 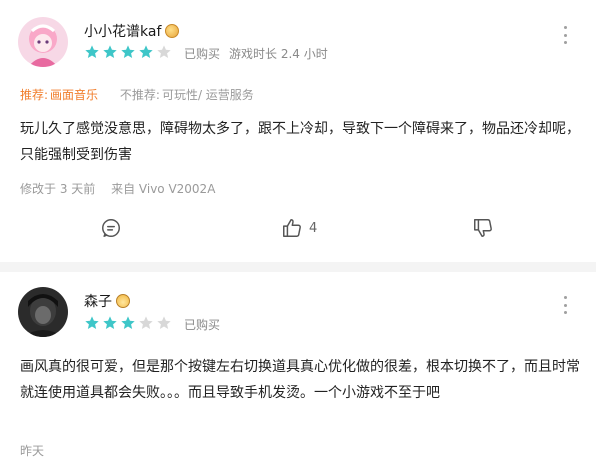 I want to click on not-recommend-value: 可玩性/ 运营服务, so click(x=207, y=95).